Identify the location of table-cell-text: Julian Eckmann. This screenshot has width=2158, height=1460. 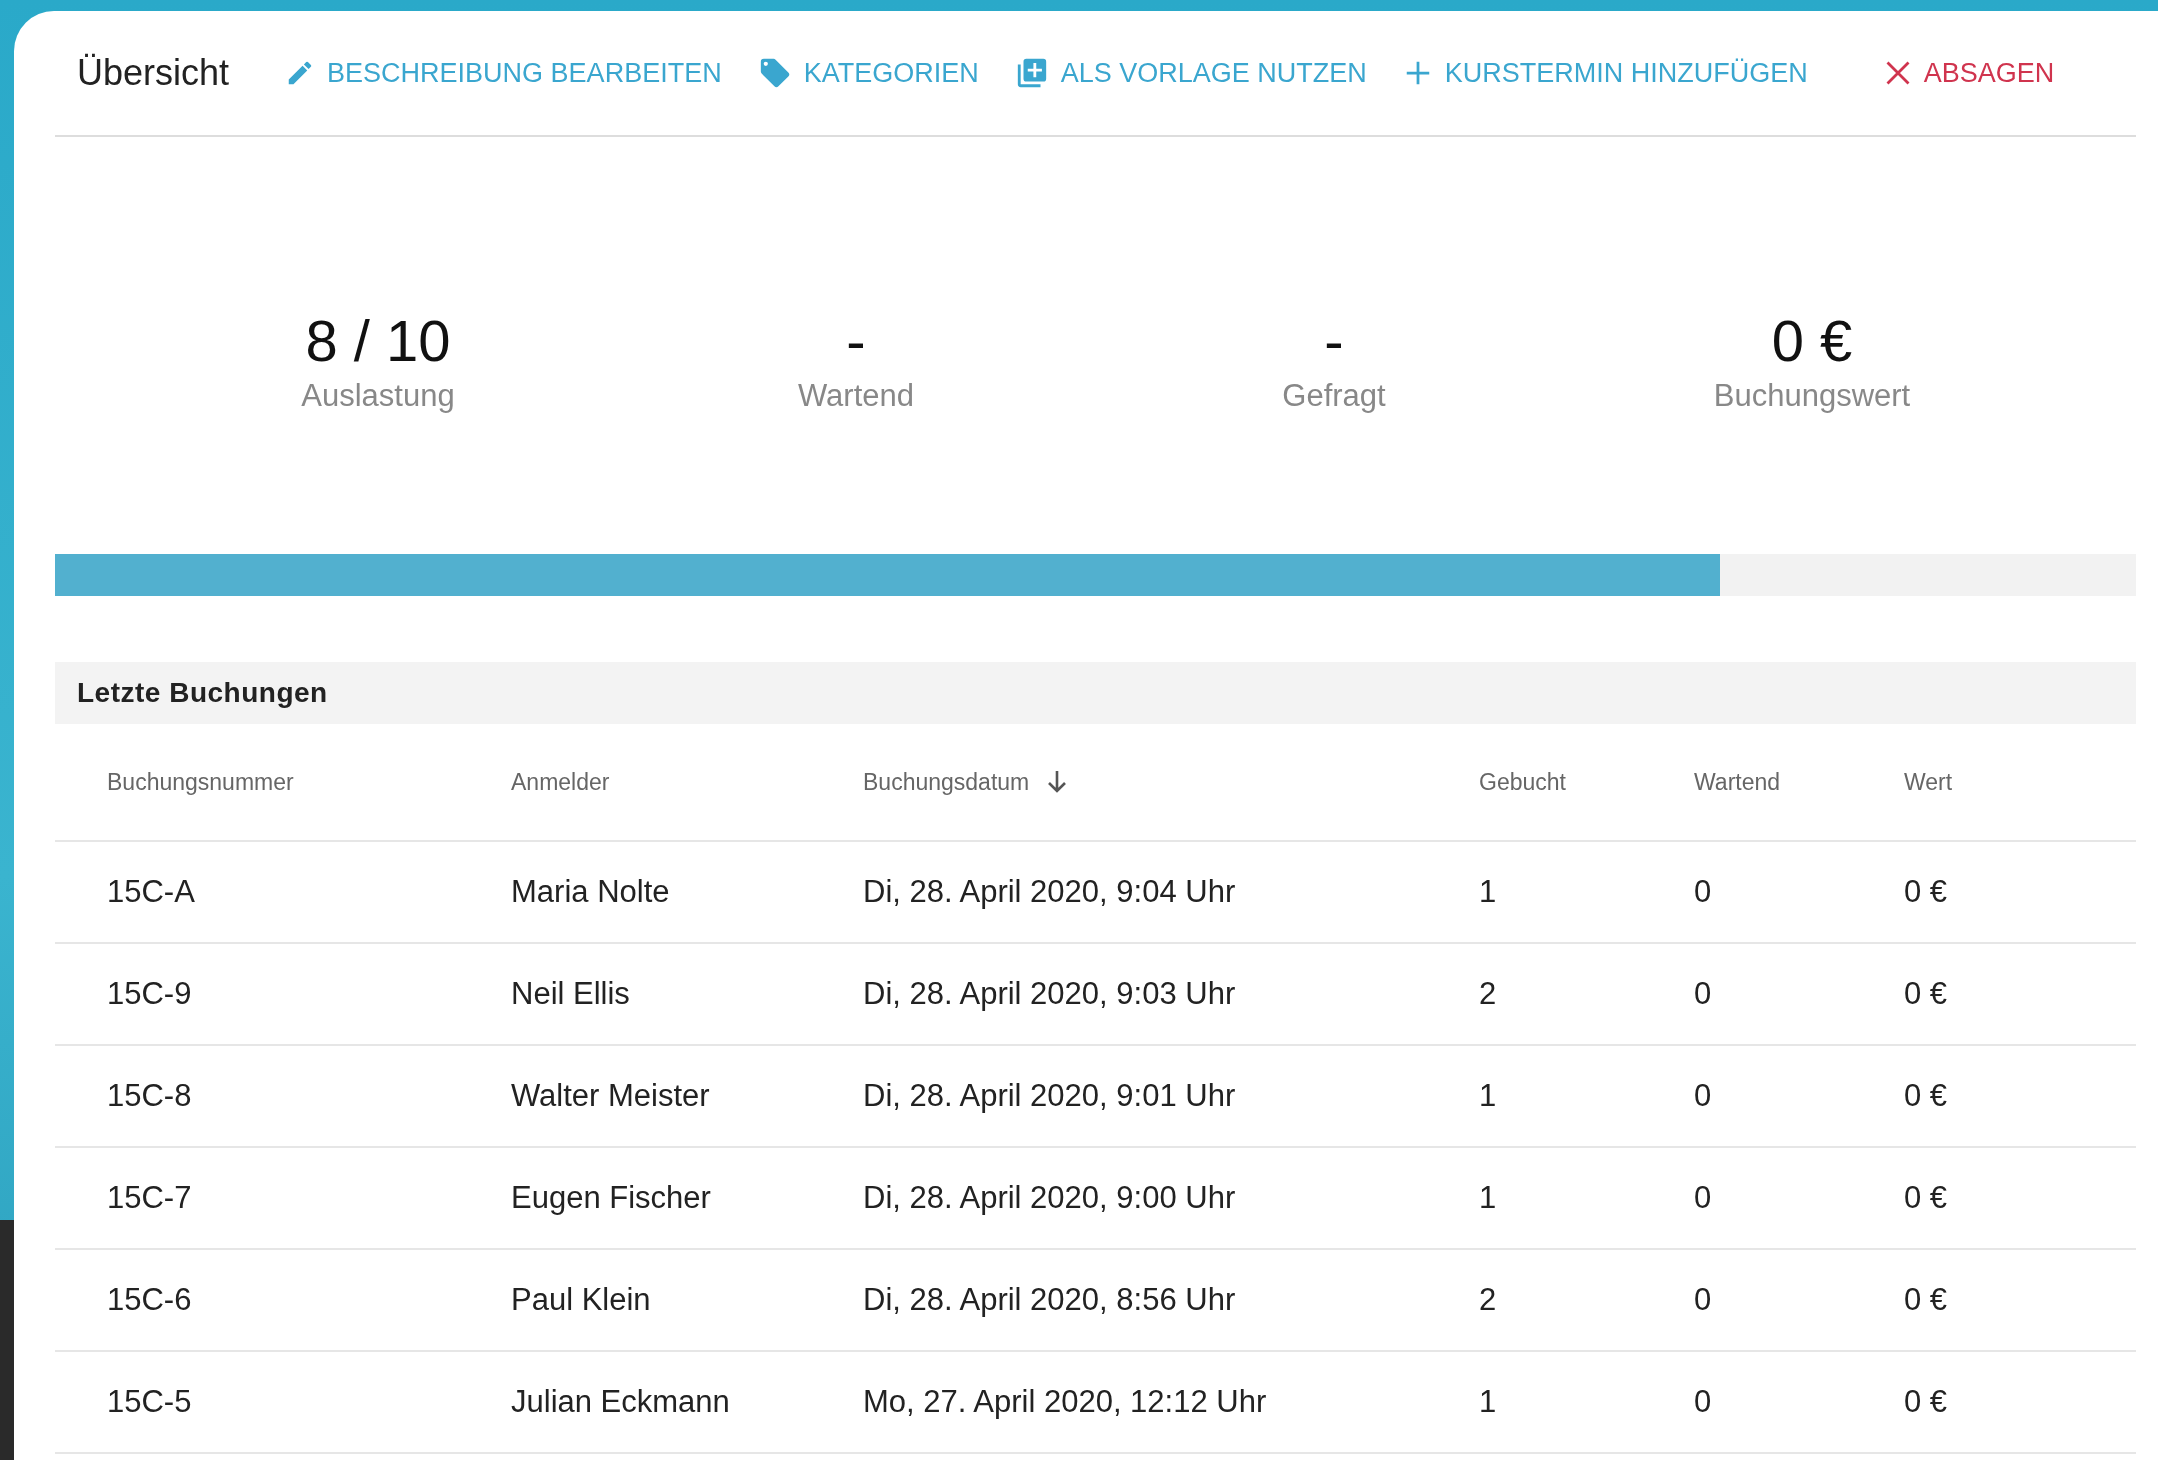
(621, 1402).